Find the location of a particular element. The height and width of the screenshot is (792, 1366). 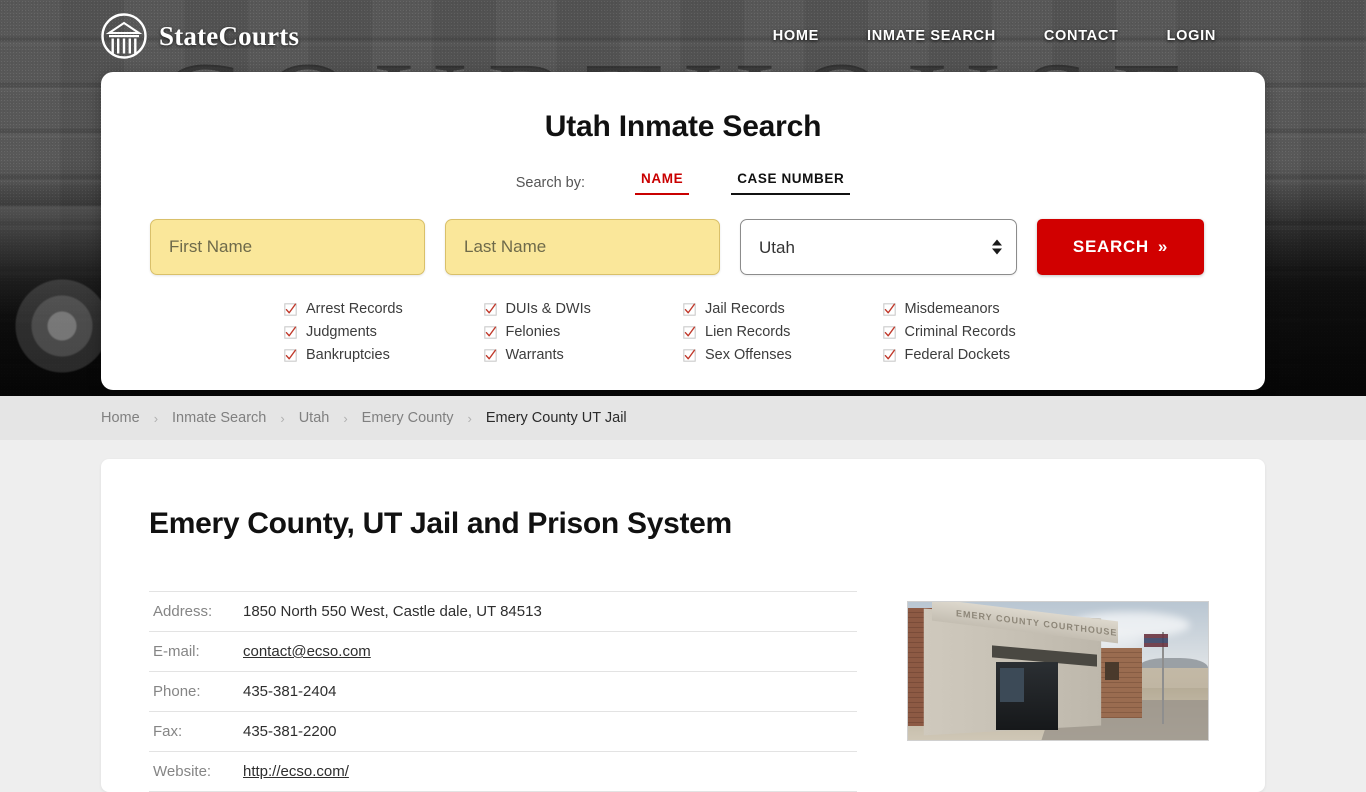

table-row: Website: http://ecso.com/ is located at coordinates (503, 772).